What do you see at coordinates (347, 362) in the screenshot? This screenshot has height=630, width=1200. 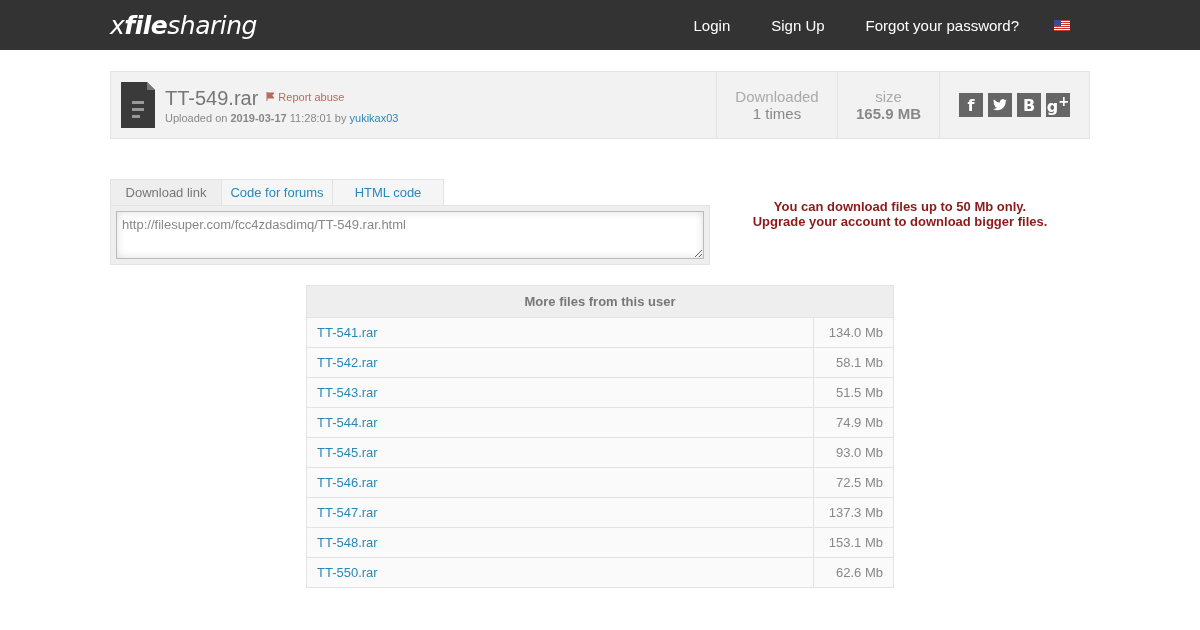 I see `file-link: TT-542.rar` at bounding box center [347, 362].